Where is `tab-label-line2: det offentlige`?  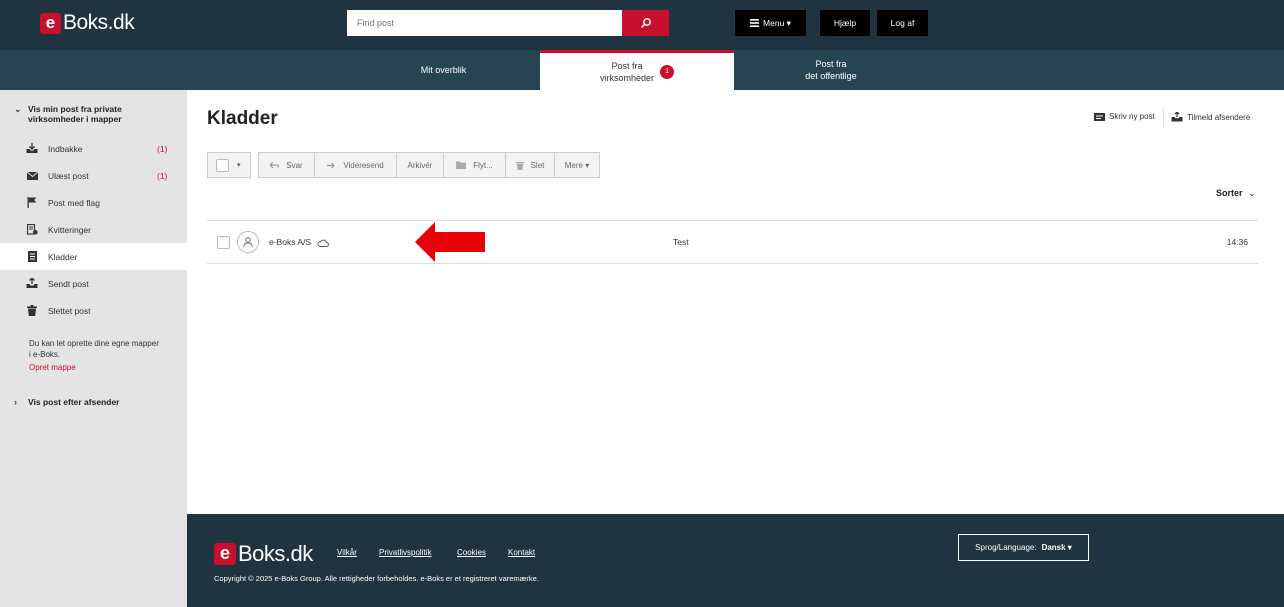 tab-label-line2: det offentlige is located at coordinates (831, 76).